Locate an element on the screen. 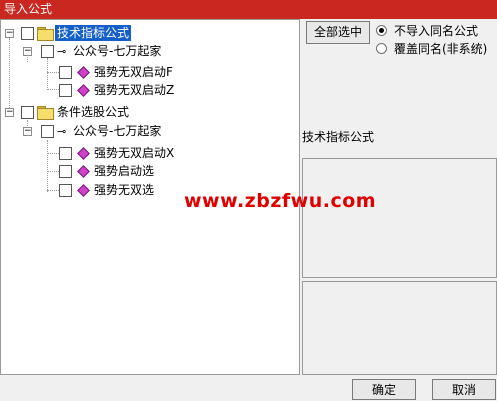 The height and width of the screenshot is (401, 497). tree-item: 强势启动选 is located at coordinates (101, 171).